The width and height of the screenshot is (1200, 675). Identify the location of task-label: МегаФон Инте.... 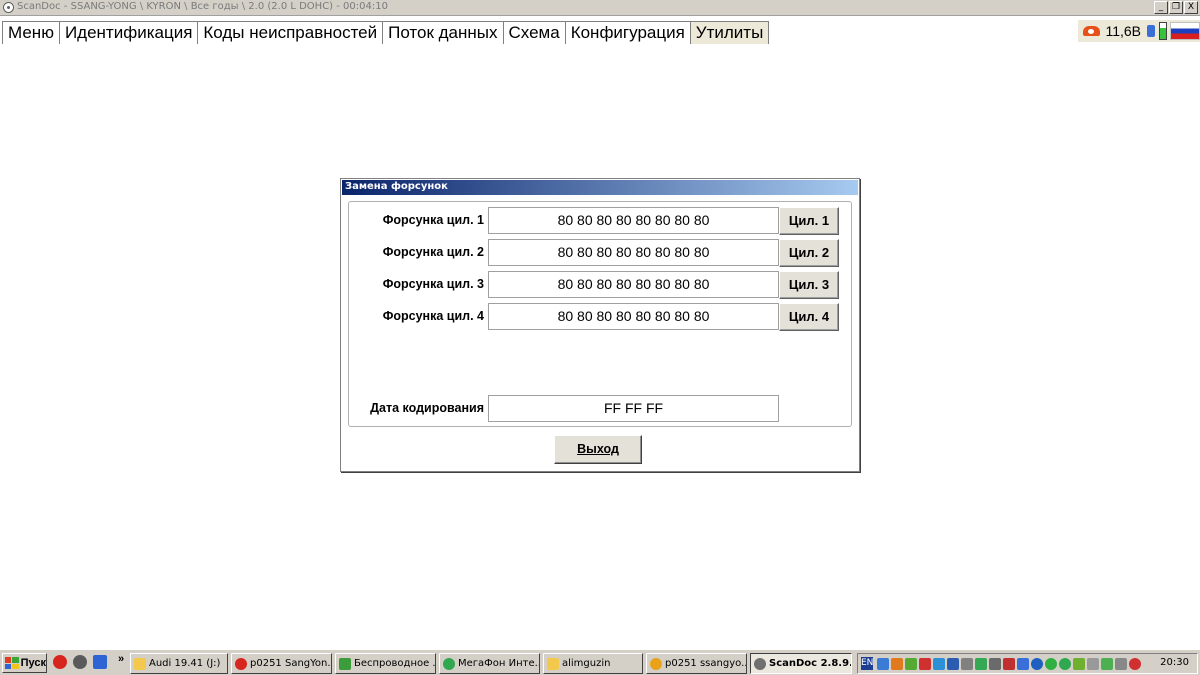
(498, 663).